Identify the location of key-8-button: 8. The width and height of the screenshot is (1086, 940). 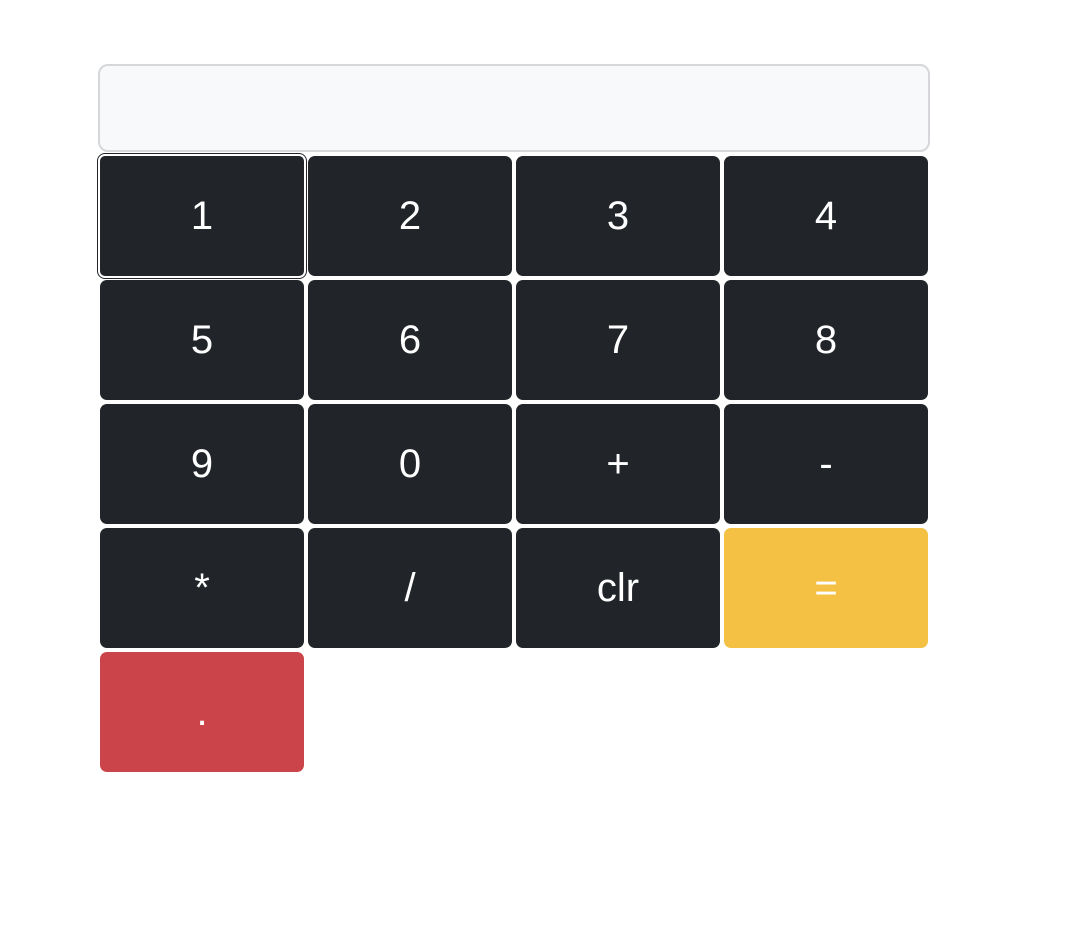
(826, 340).